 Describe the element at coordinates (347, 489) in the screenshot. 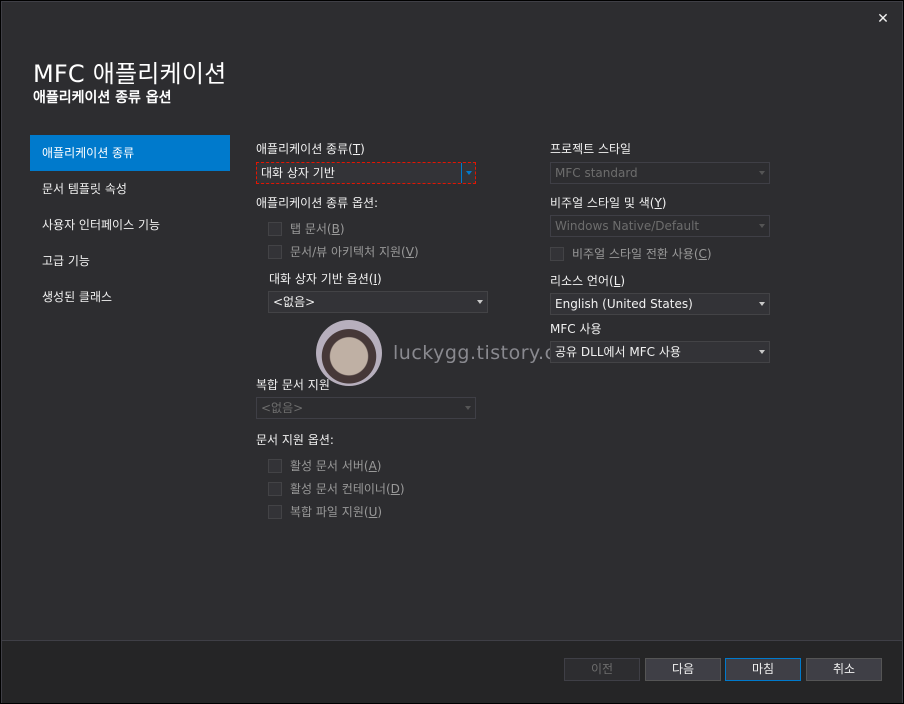

I see `active-doc-container-label: 활성 문서 컨테이너(D)` at that location.